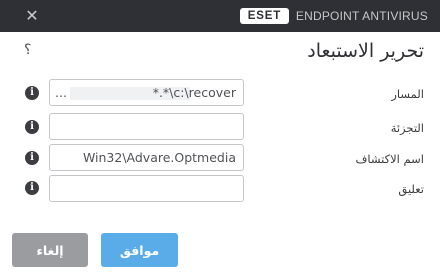  Describe the element at coordinates (32, 16) in the screenshot. I see `close-icon: ✕` at that location.